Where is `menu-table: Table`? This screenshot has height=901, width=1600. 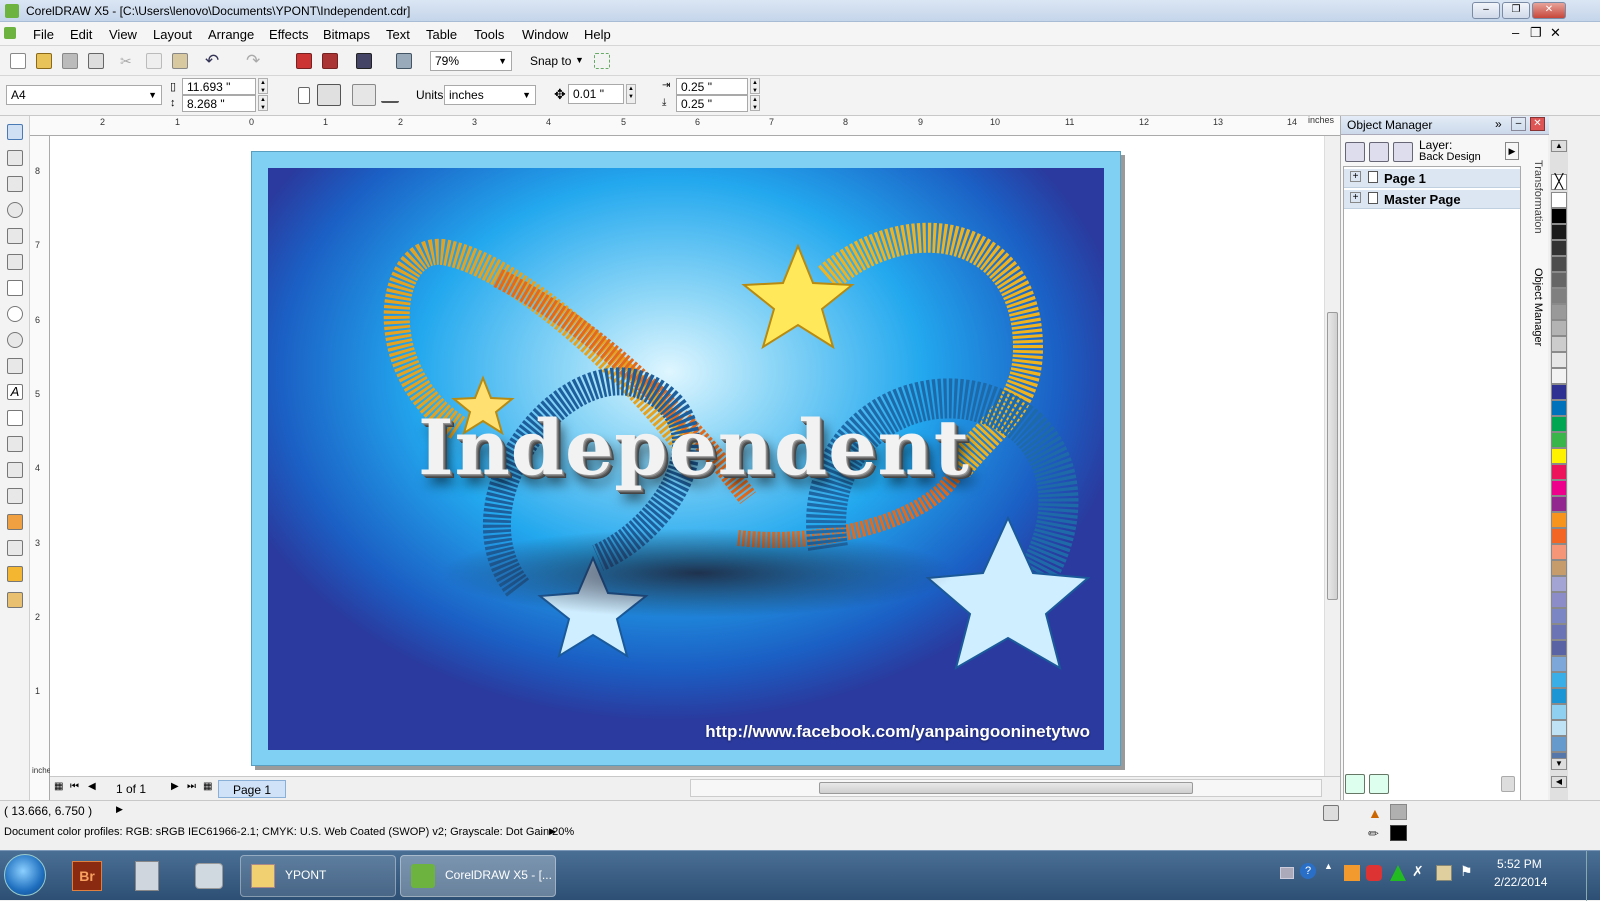
menu-table: Table is located at coordinates (441, 34).